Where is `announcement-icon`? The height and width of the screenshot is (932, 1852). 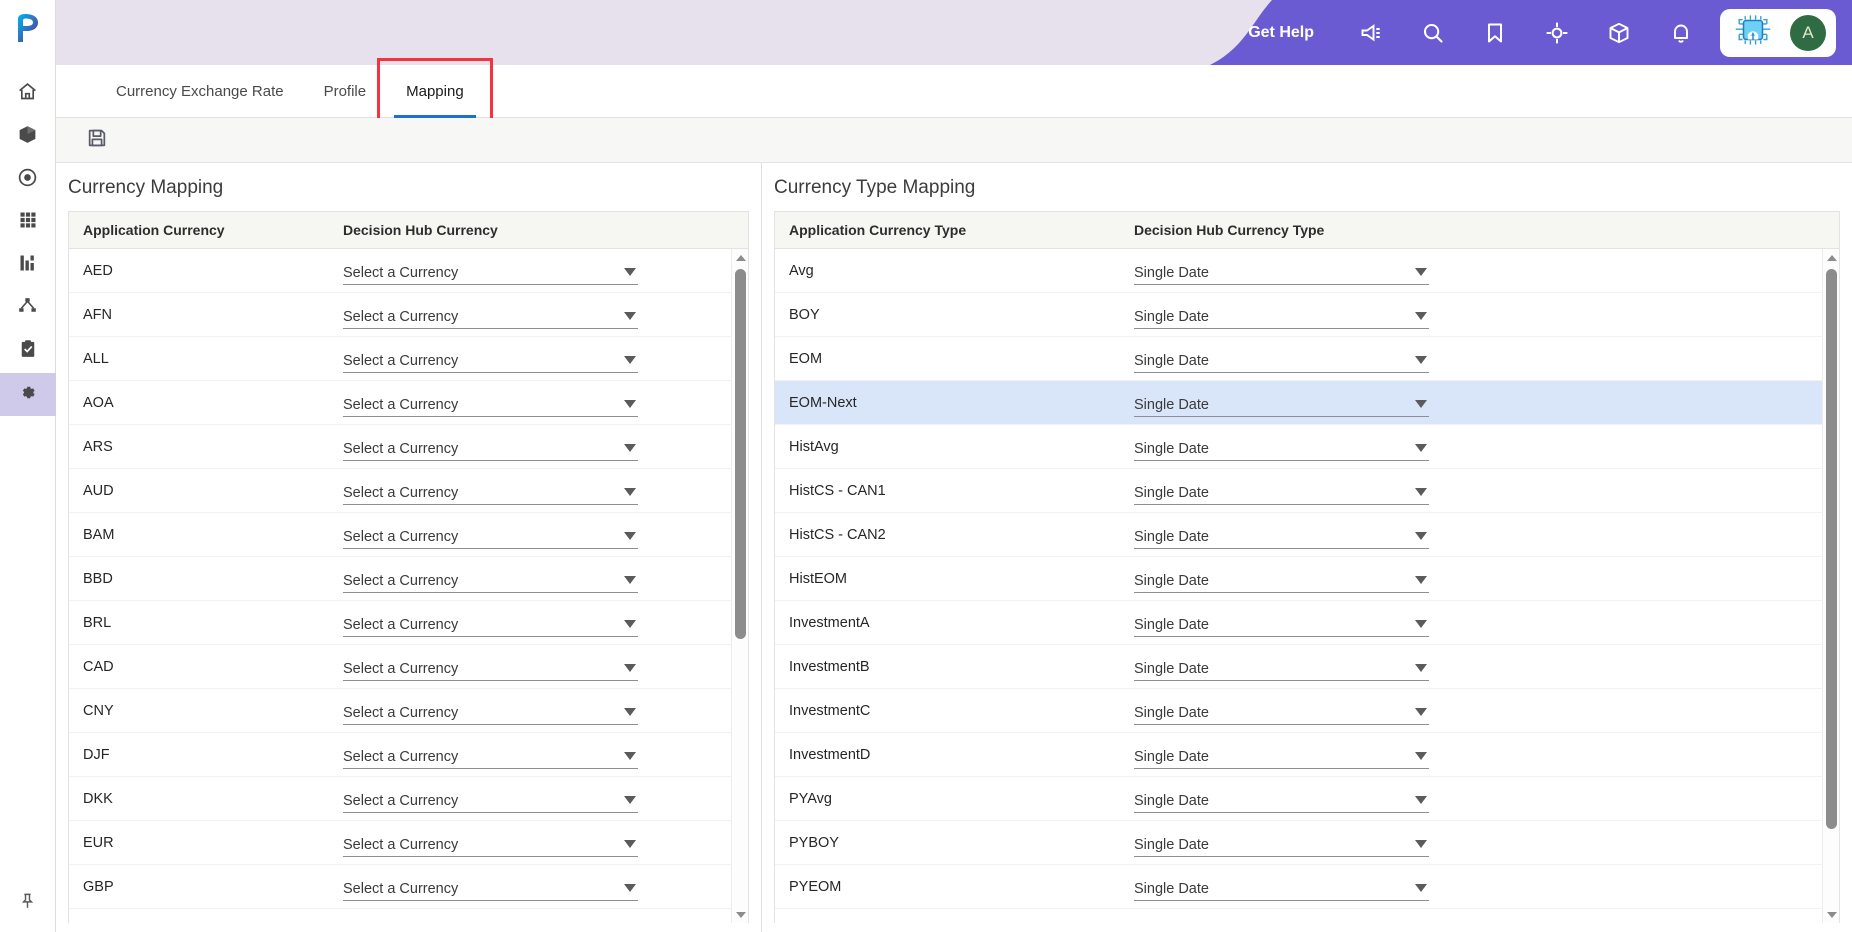
announcement-icon is located at coordinates (1371, 32).